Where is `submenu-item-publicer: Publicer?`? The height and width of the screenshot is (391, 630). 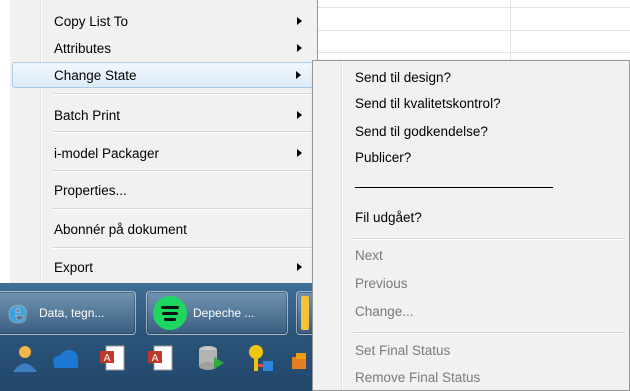
submenu-item-publicer: Publicer? is located at coordinates (471, 157).